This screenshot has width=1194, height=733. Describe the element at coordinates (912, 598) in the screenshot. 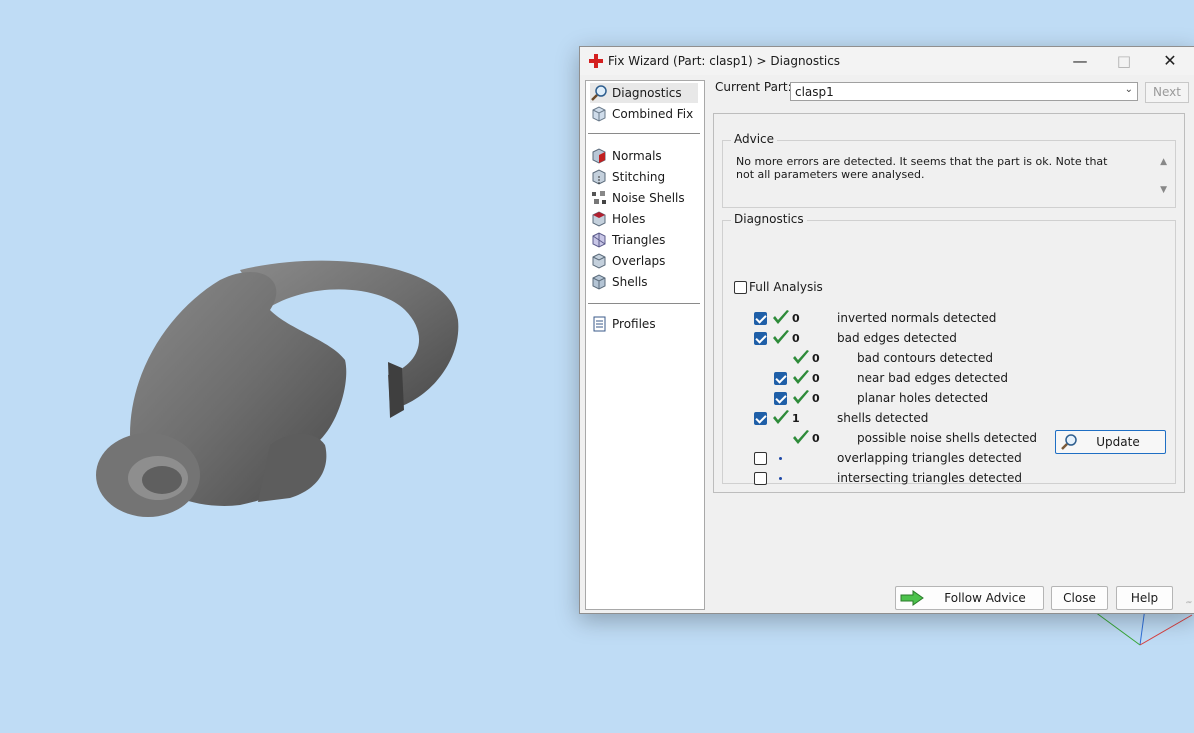

I see `green-arrow-icon` at that location.